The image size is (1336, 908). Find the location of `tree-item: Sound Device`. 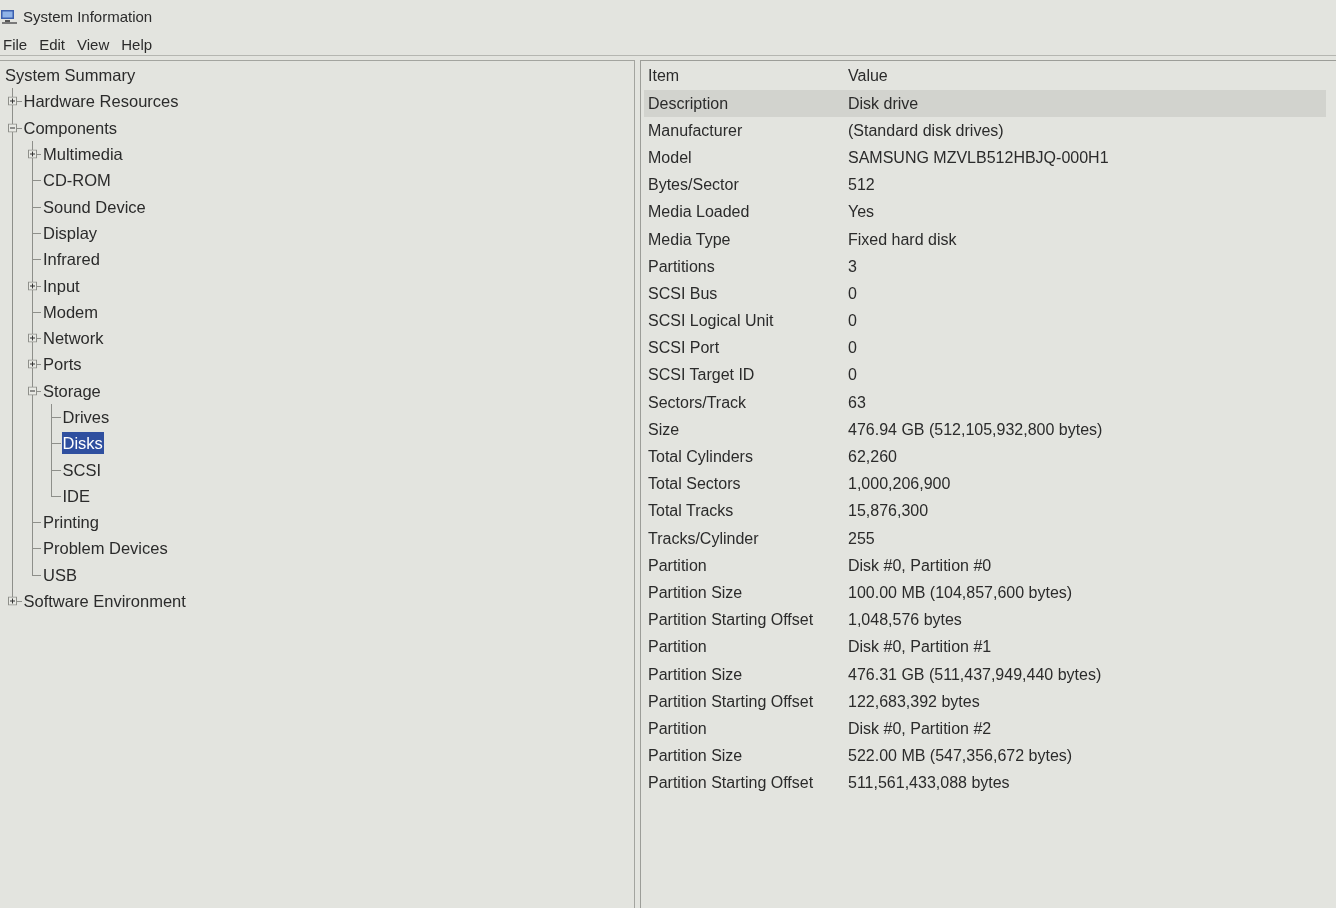

tree-item: Sound Device is located at coordinates (94, 206).